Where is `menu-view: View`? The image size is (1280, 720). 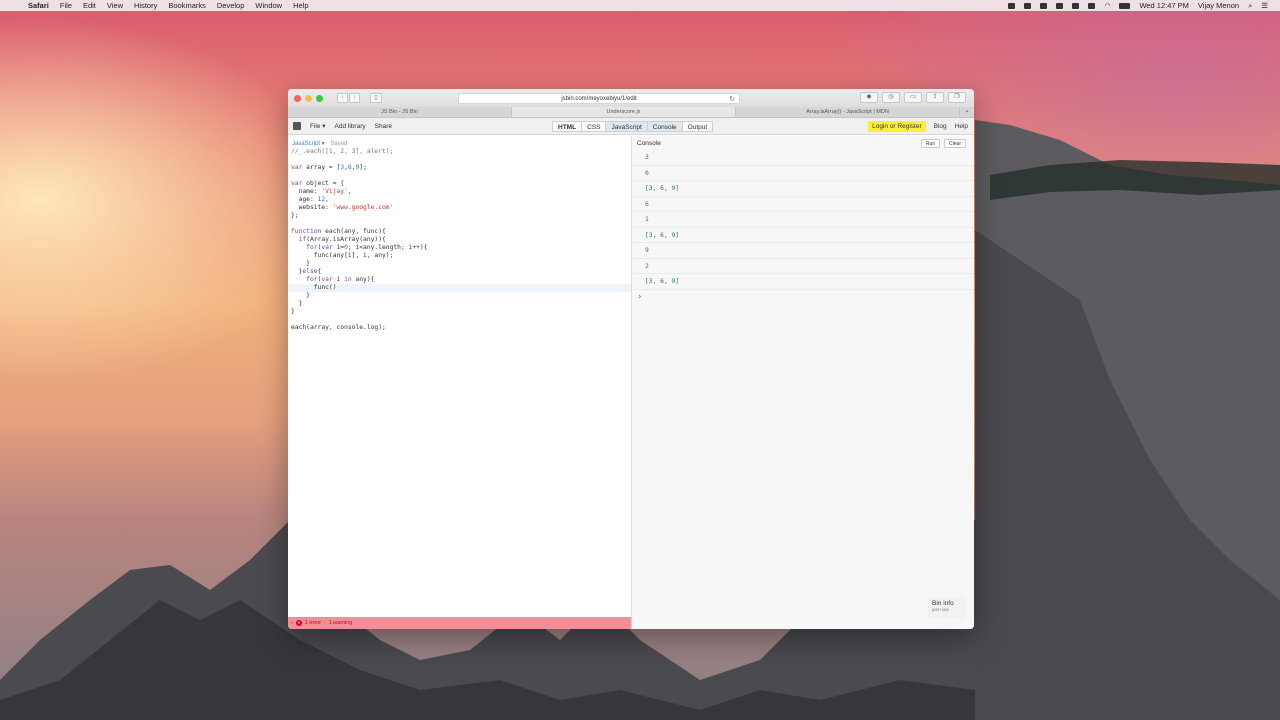
menu-view: View is located at coordinates (115, 5).